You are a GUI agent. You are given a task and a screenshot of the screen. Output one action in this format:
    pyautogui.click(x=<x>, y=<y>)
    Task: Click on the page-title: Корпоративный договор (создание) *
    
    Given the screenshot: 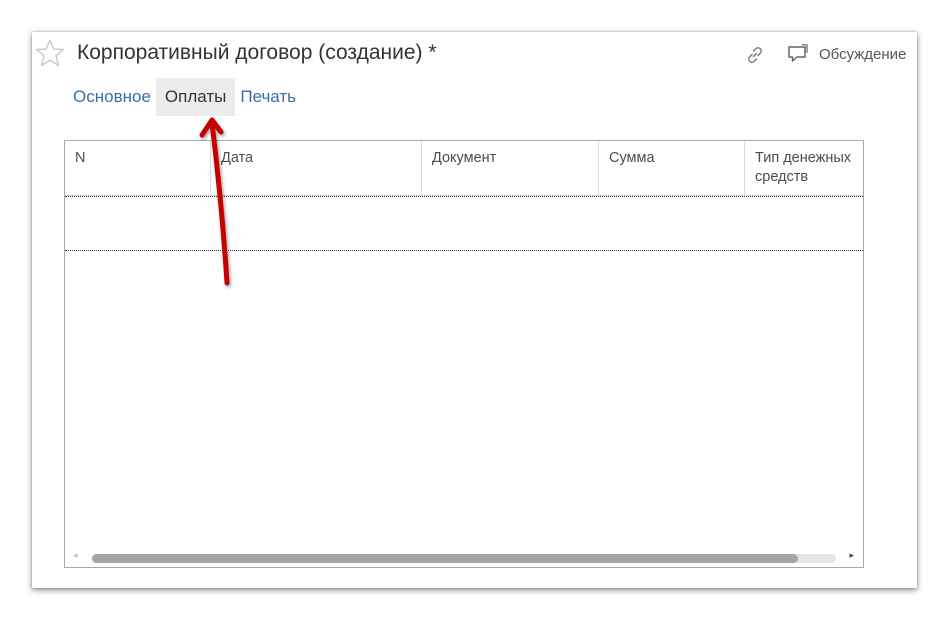 What is the action you would take?
    pyautogui.click(x=257, y=52)
    